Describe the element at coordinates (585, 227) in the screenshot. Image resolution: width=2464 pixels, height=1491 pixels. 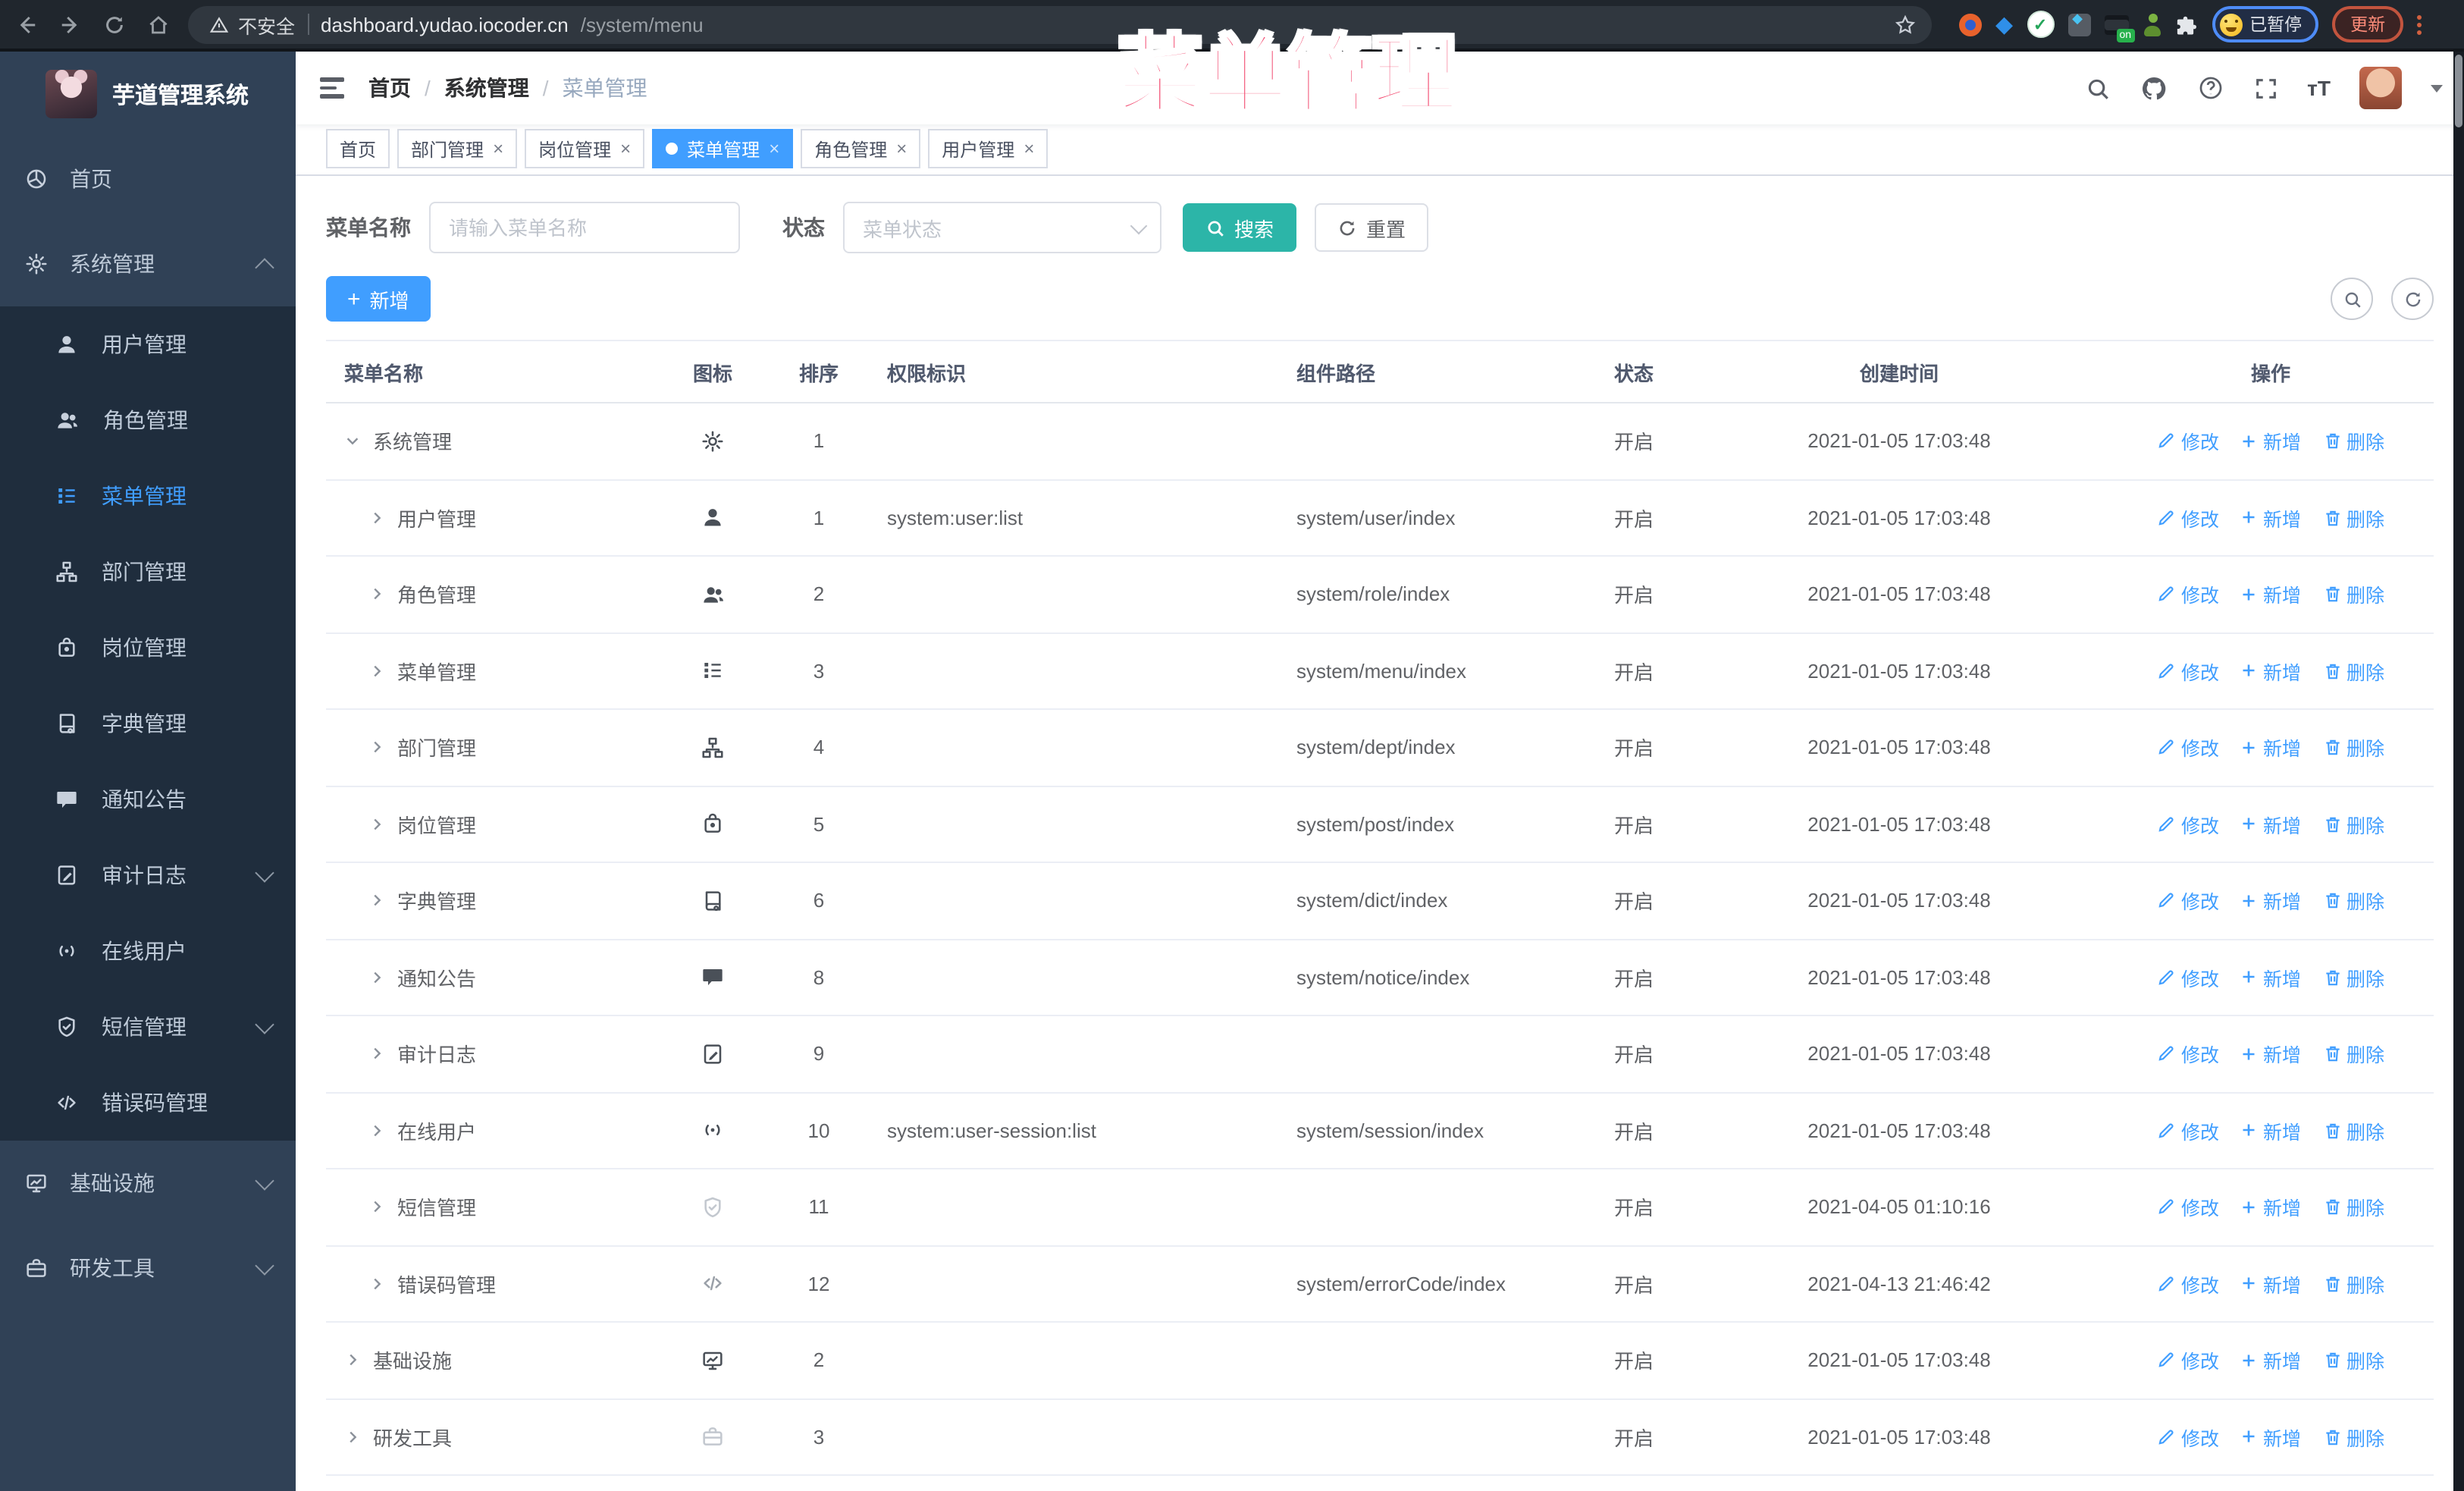
I see `menu-name-input` at that location.